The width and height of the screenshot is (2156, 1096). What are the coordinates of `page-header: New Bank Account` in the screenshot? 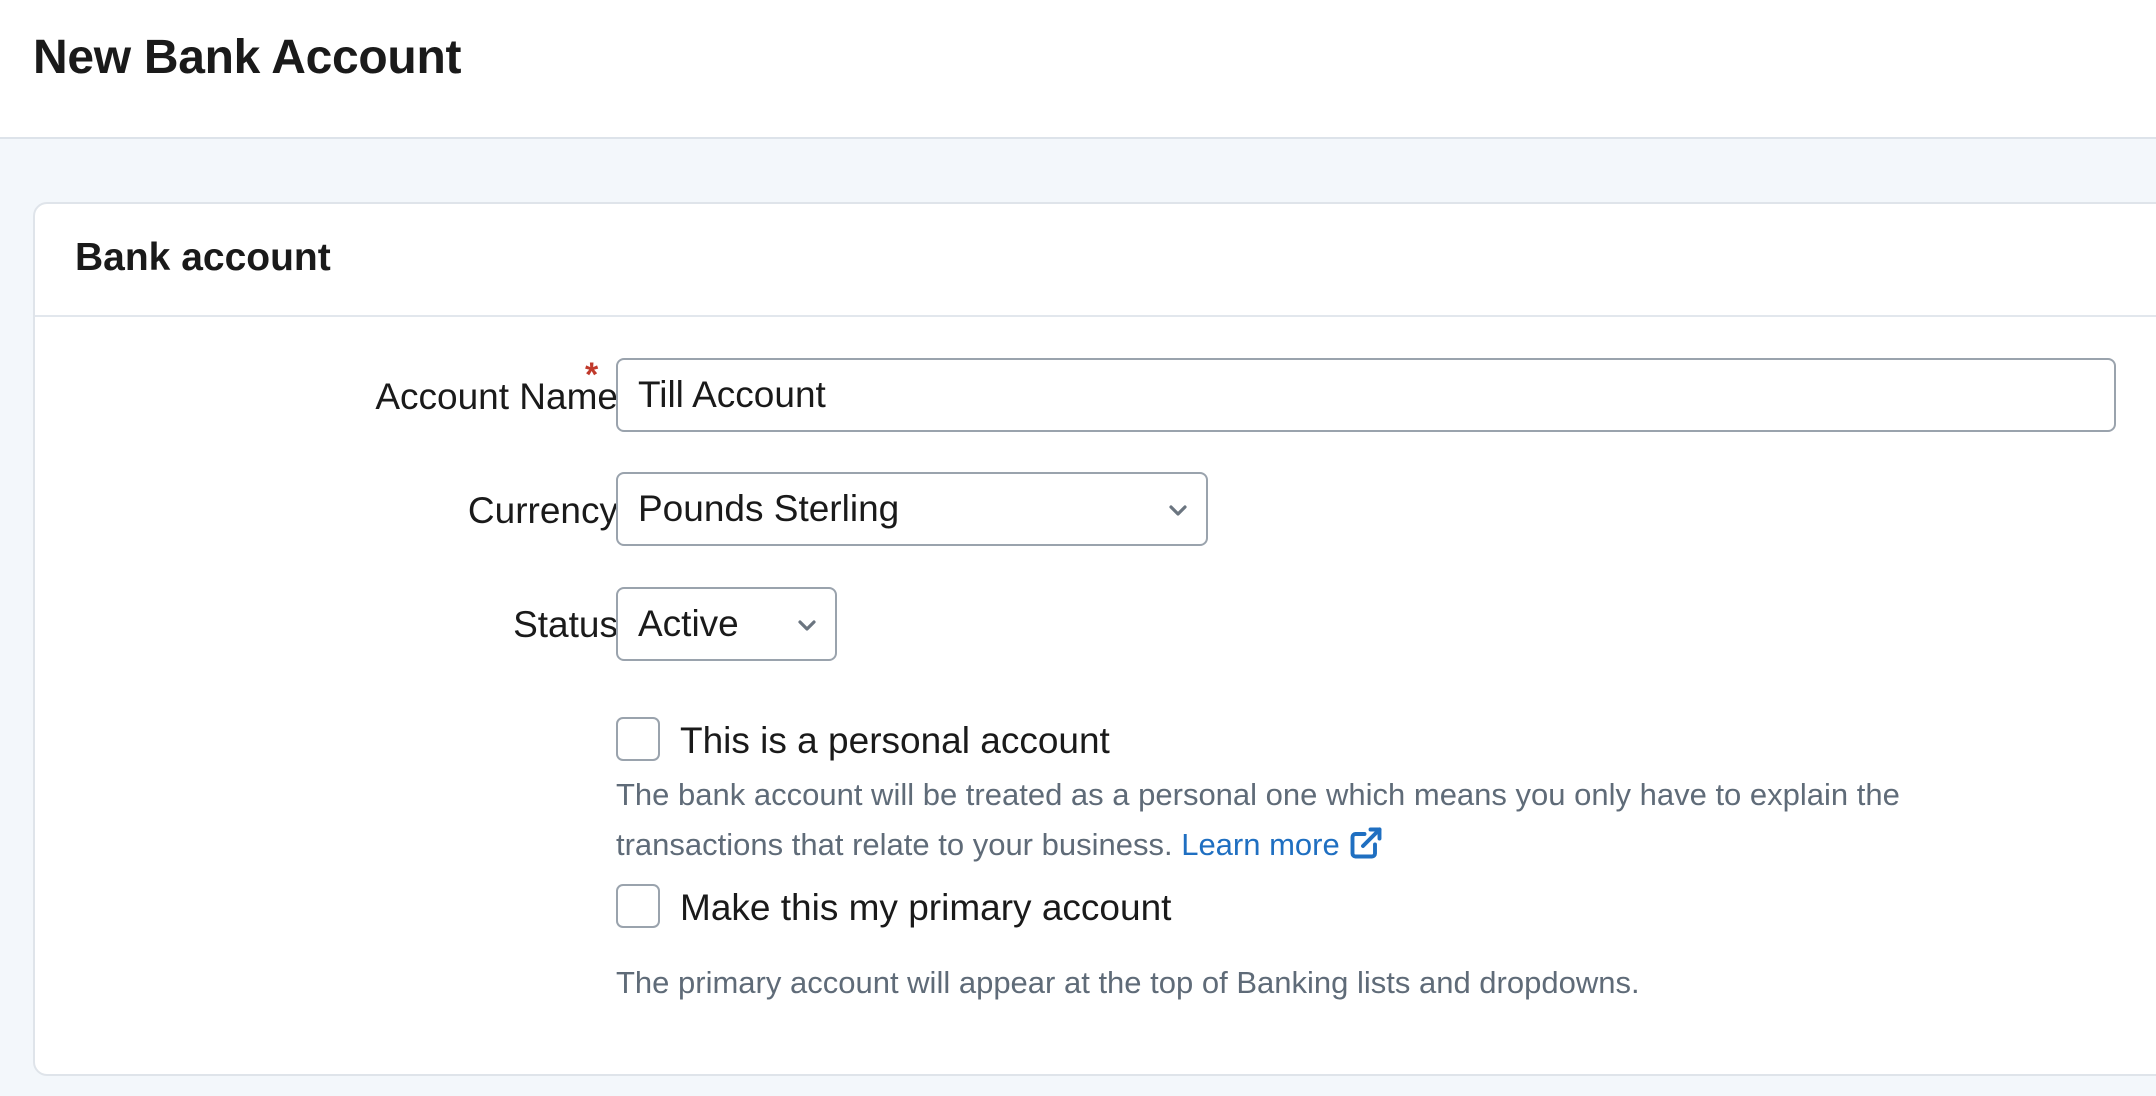 It's located at (1078, 69).